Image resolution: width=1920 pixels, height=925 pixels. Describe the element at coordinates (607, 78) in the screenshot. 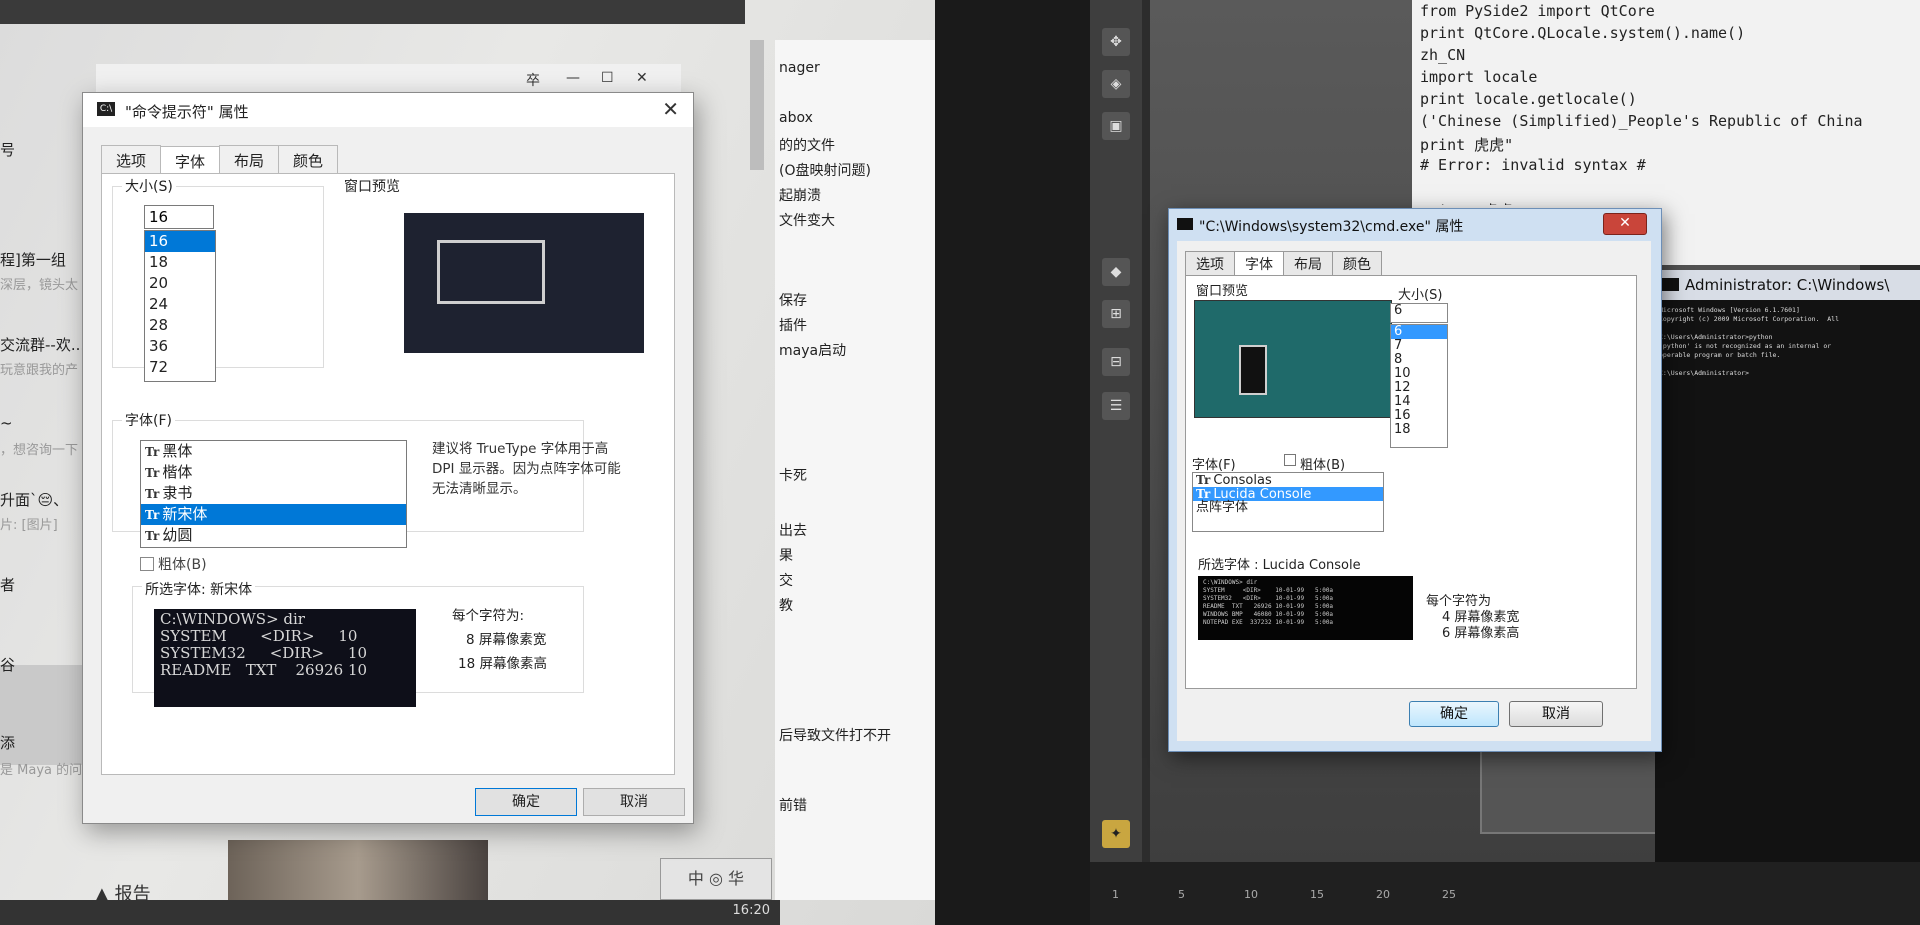

I see `maximize-icon: ☐` at that location.